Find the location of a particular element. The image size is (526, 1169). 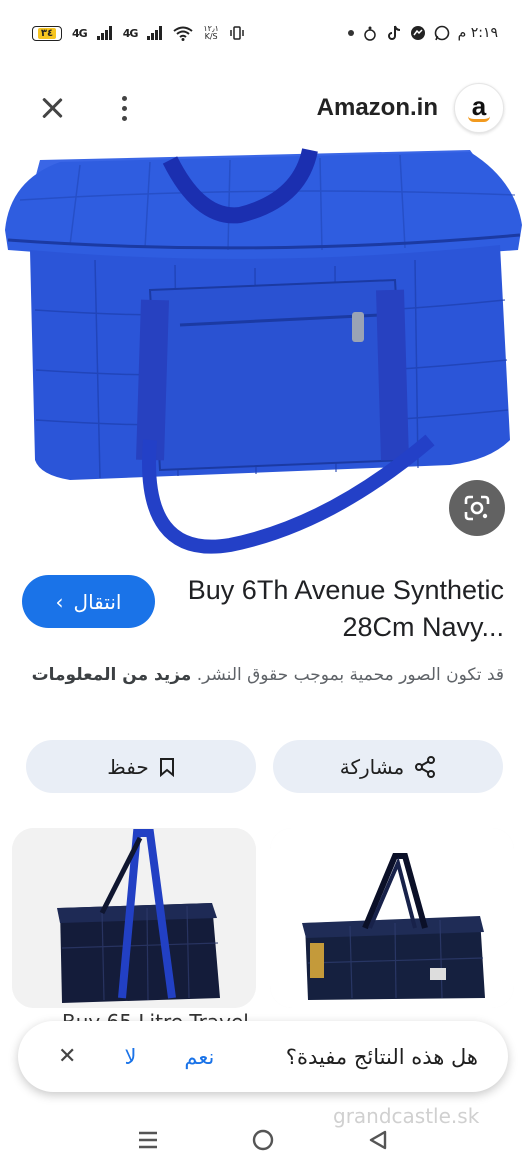

close-feedback-icon: ✕ is located at coordinates (67, 1056).